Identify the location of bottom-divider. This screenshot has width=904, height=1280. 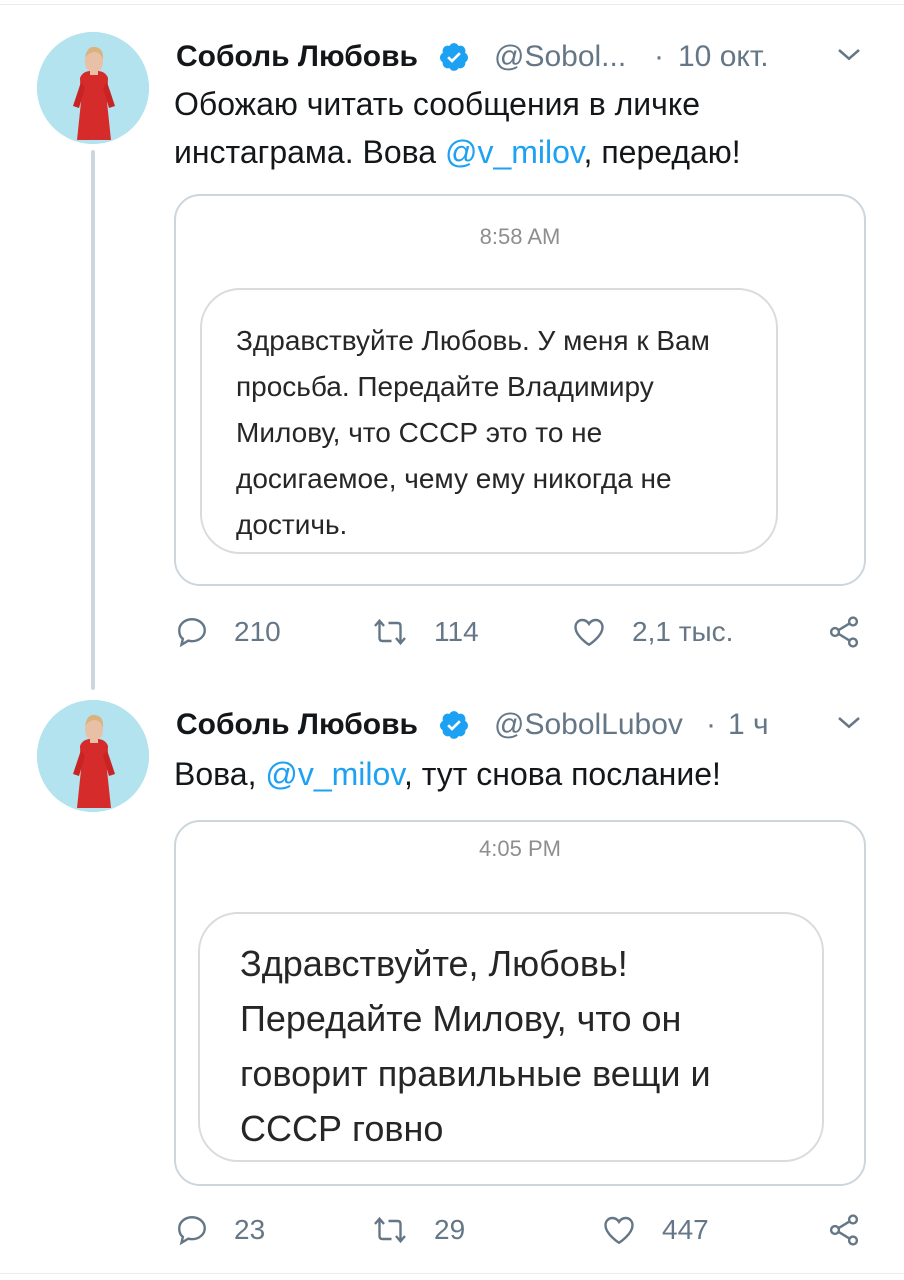
(452, 1273).